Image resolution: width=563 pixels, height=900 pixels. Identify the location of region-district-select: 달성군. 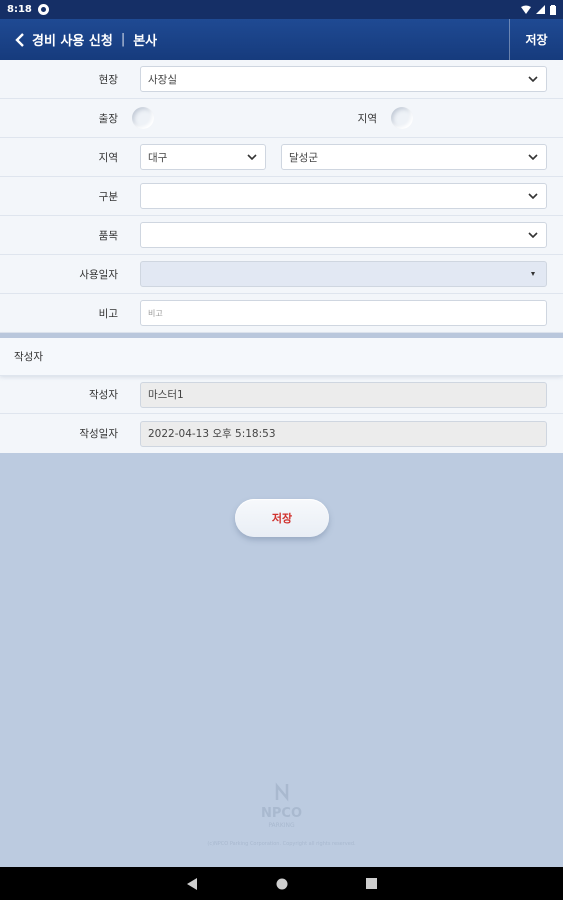
(414, 157).